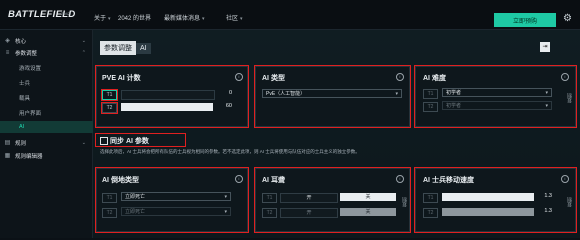  What do you see at coordinates (7, 155) in the screenshot?
I see `blocks-icon: ▦` at bounding box center [7, 155].